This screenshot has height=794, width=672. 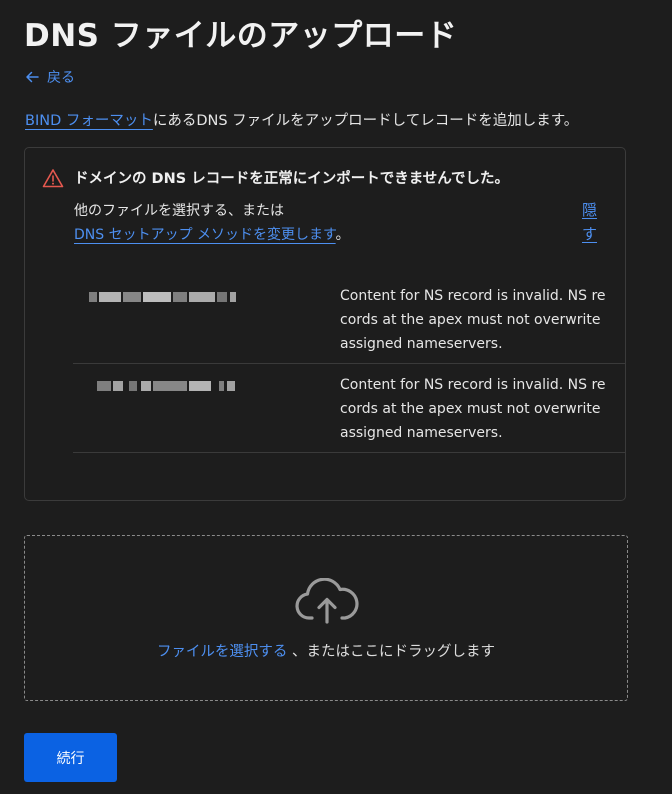 I want to click on error-title: ドメインの DNS レコードを正常にインポートできませんでした。, so click(x=292, y=179).